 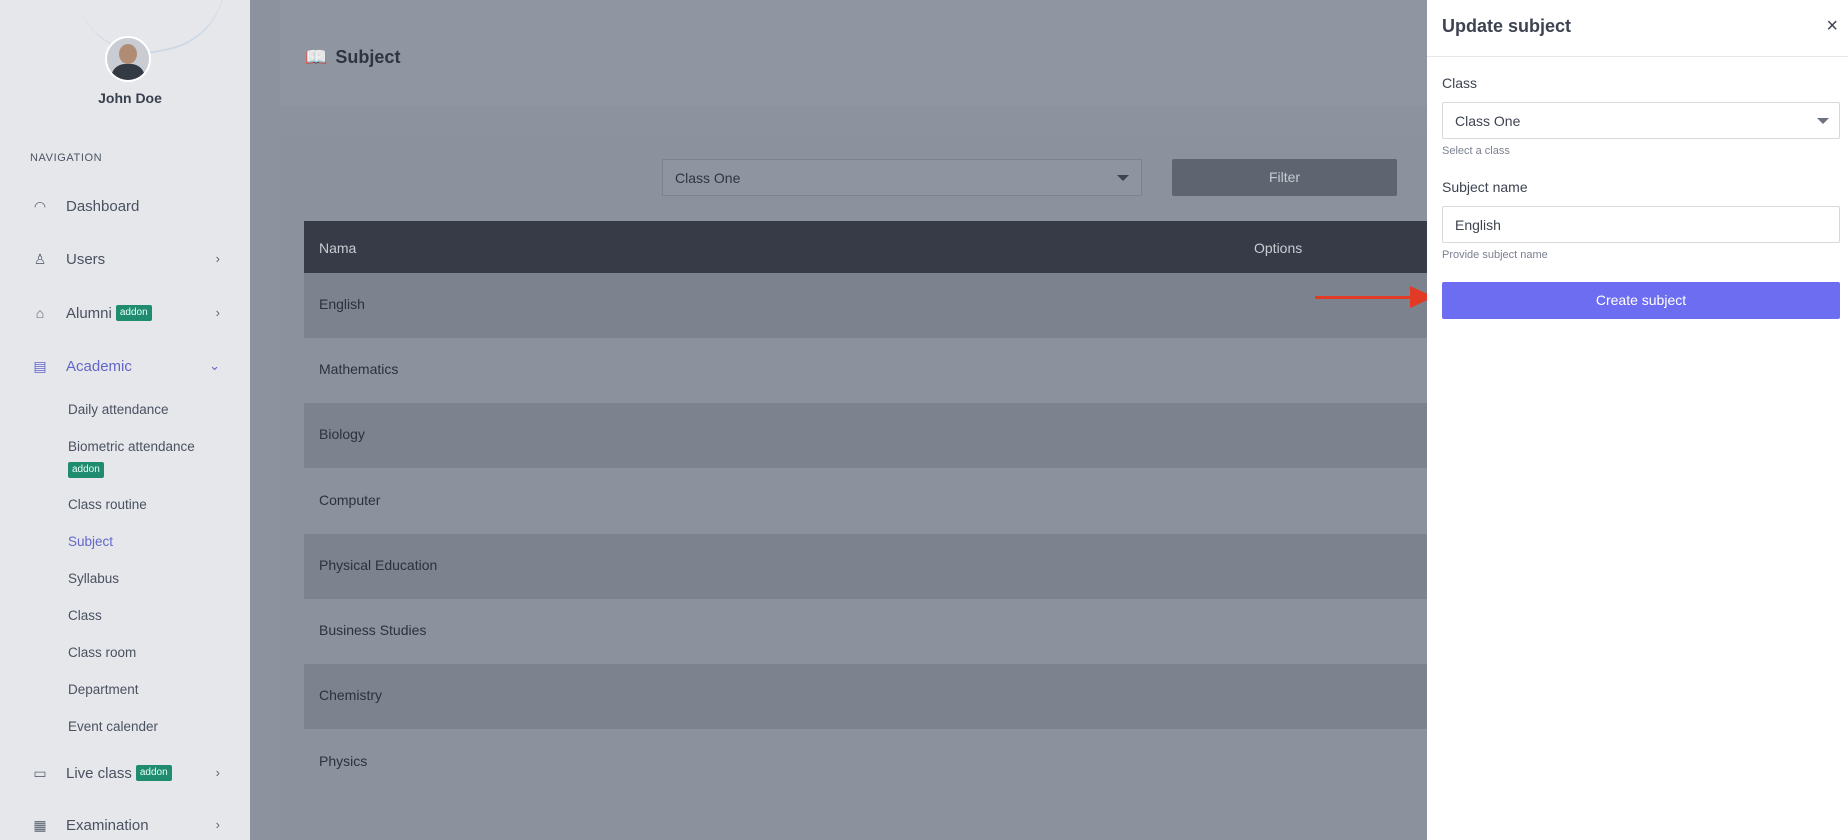 I want to click on sidebar-subitem-biometric-attendance: Biometric attendance, so click(x=131, y=446).